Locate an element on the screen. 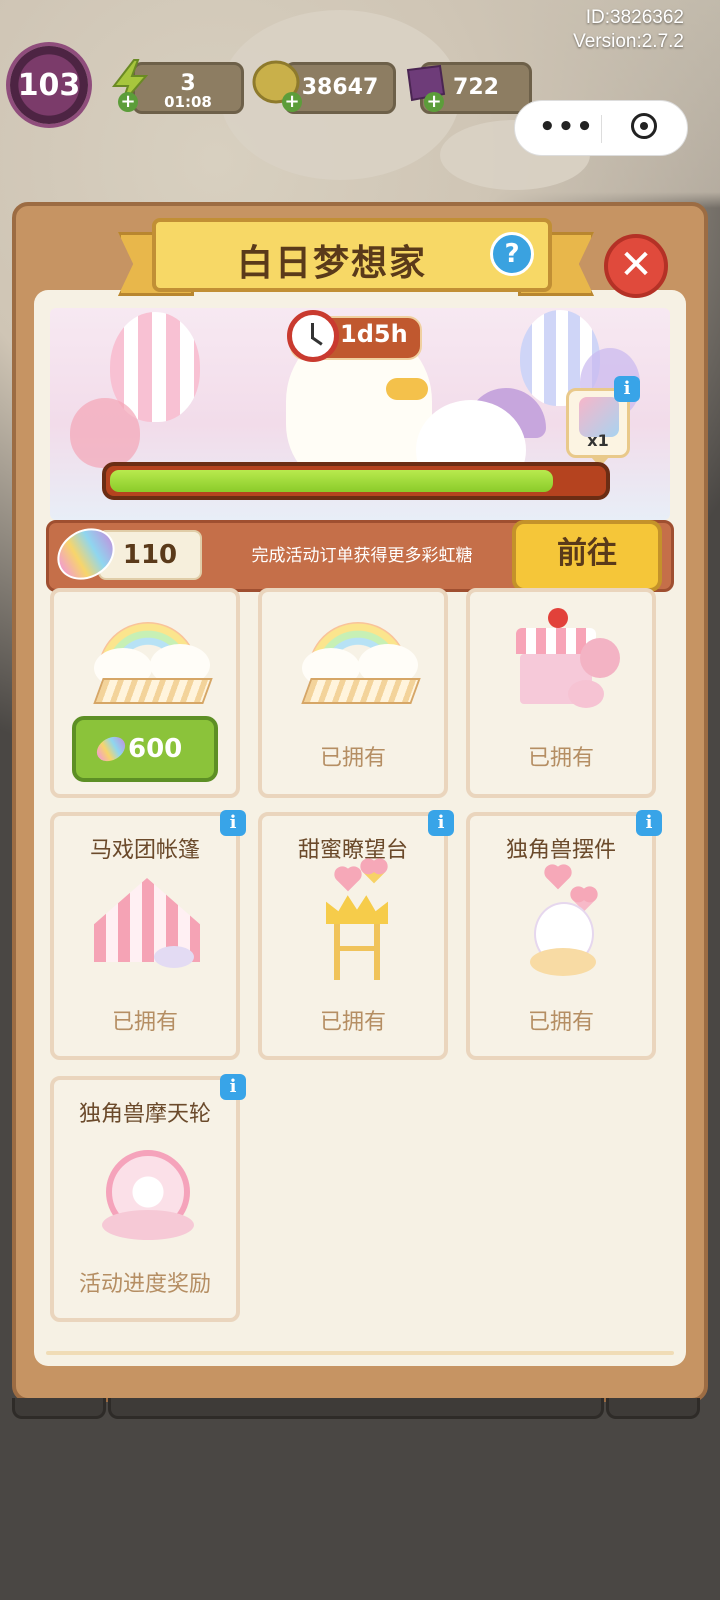  cherry-decoration is located at coordinates (558, 618).